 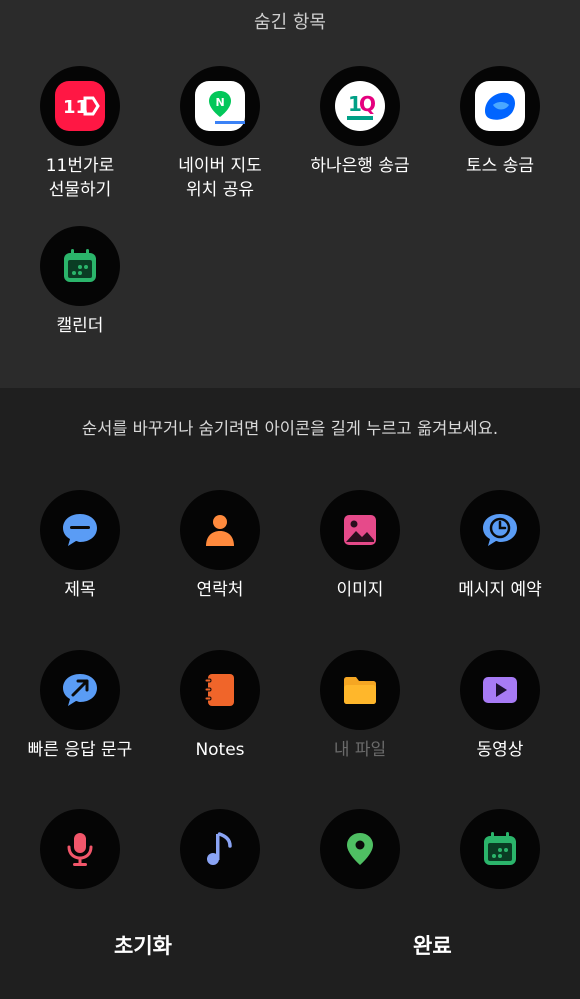 I want to click on 11st-gift-icon: 11, so click(x=80, y=106).